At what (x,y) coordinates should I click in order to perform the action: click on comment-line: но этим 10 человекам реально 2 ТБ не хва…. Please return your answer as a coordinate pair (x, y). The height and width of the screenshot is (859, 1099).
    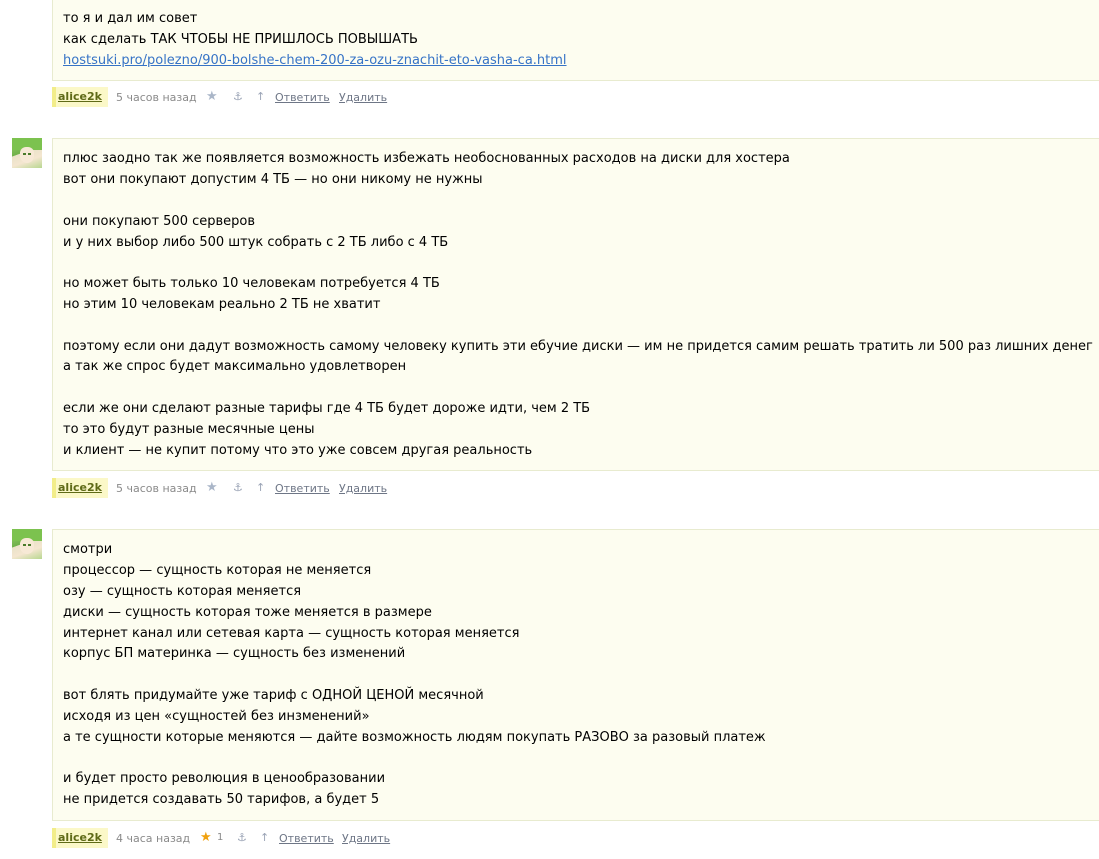
    Looking at the image, I should click on (222, 304).